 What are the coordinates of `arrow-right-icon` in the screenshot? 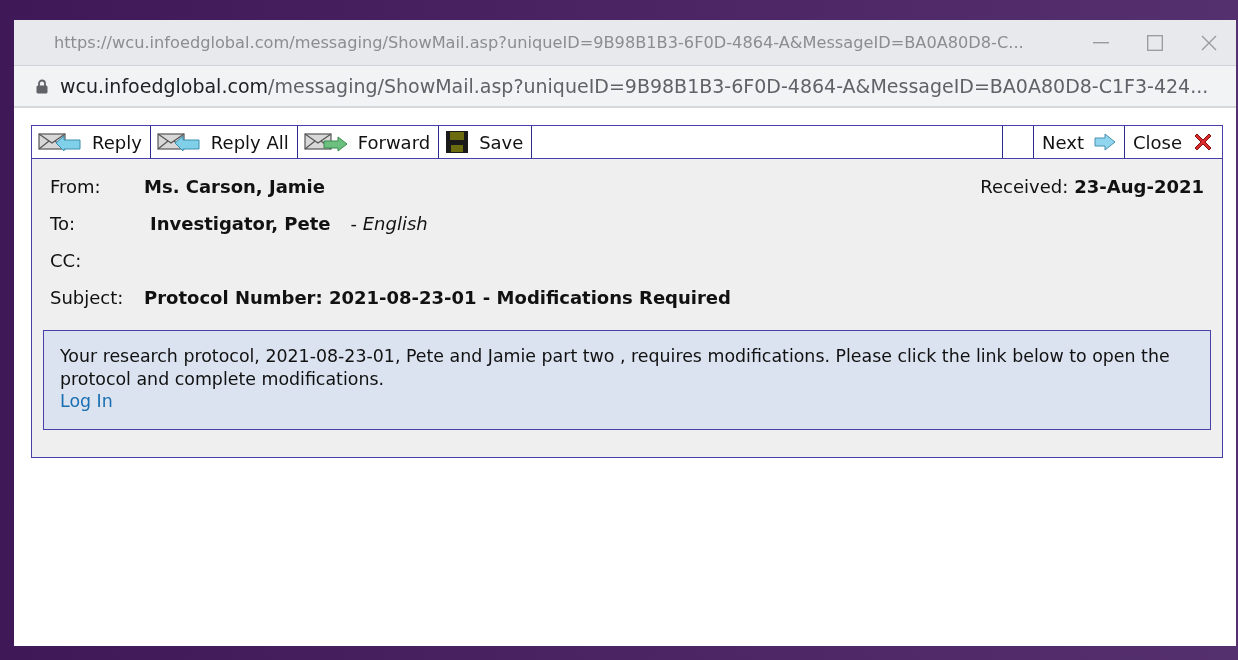 It's located at (1104, 142).